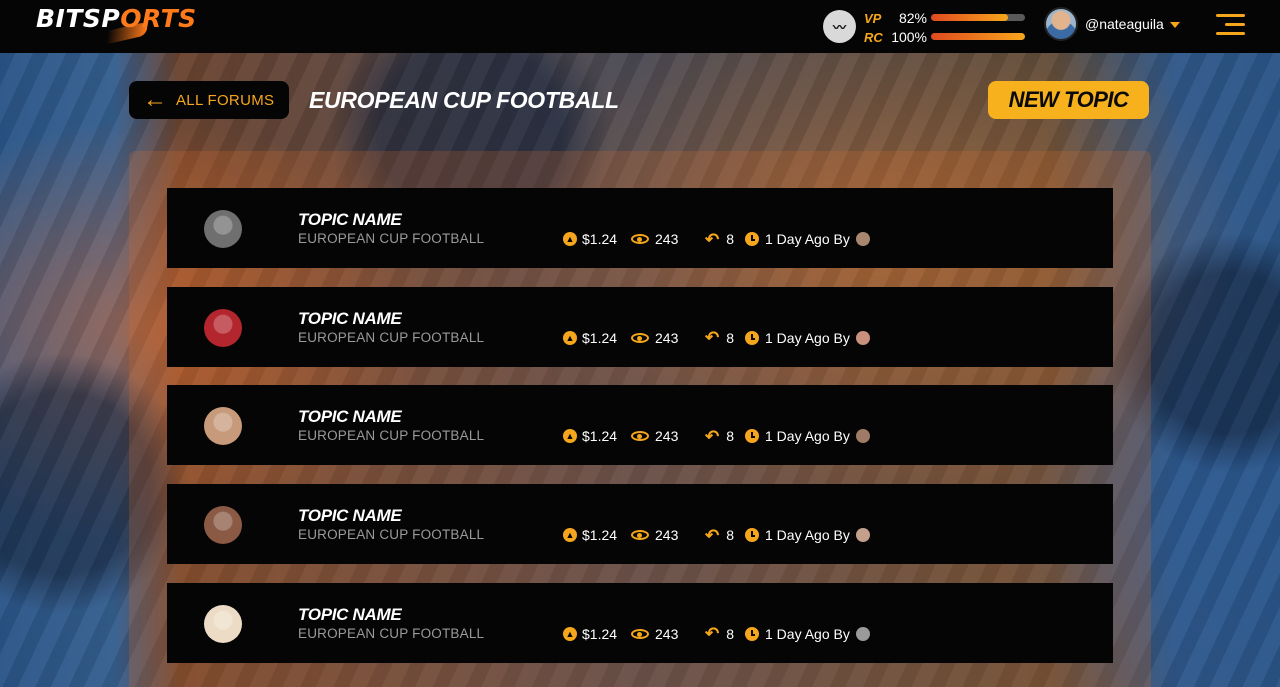  I want to click on all-forums-label: ALL FORUMS, so click(225, 100).